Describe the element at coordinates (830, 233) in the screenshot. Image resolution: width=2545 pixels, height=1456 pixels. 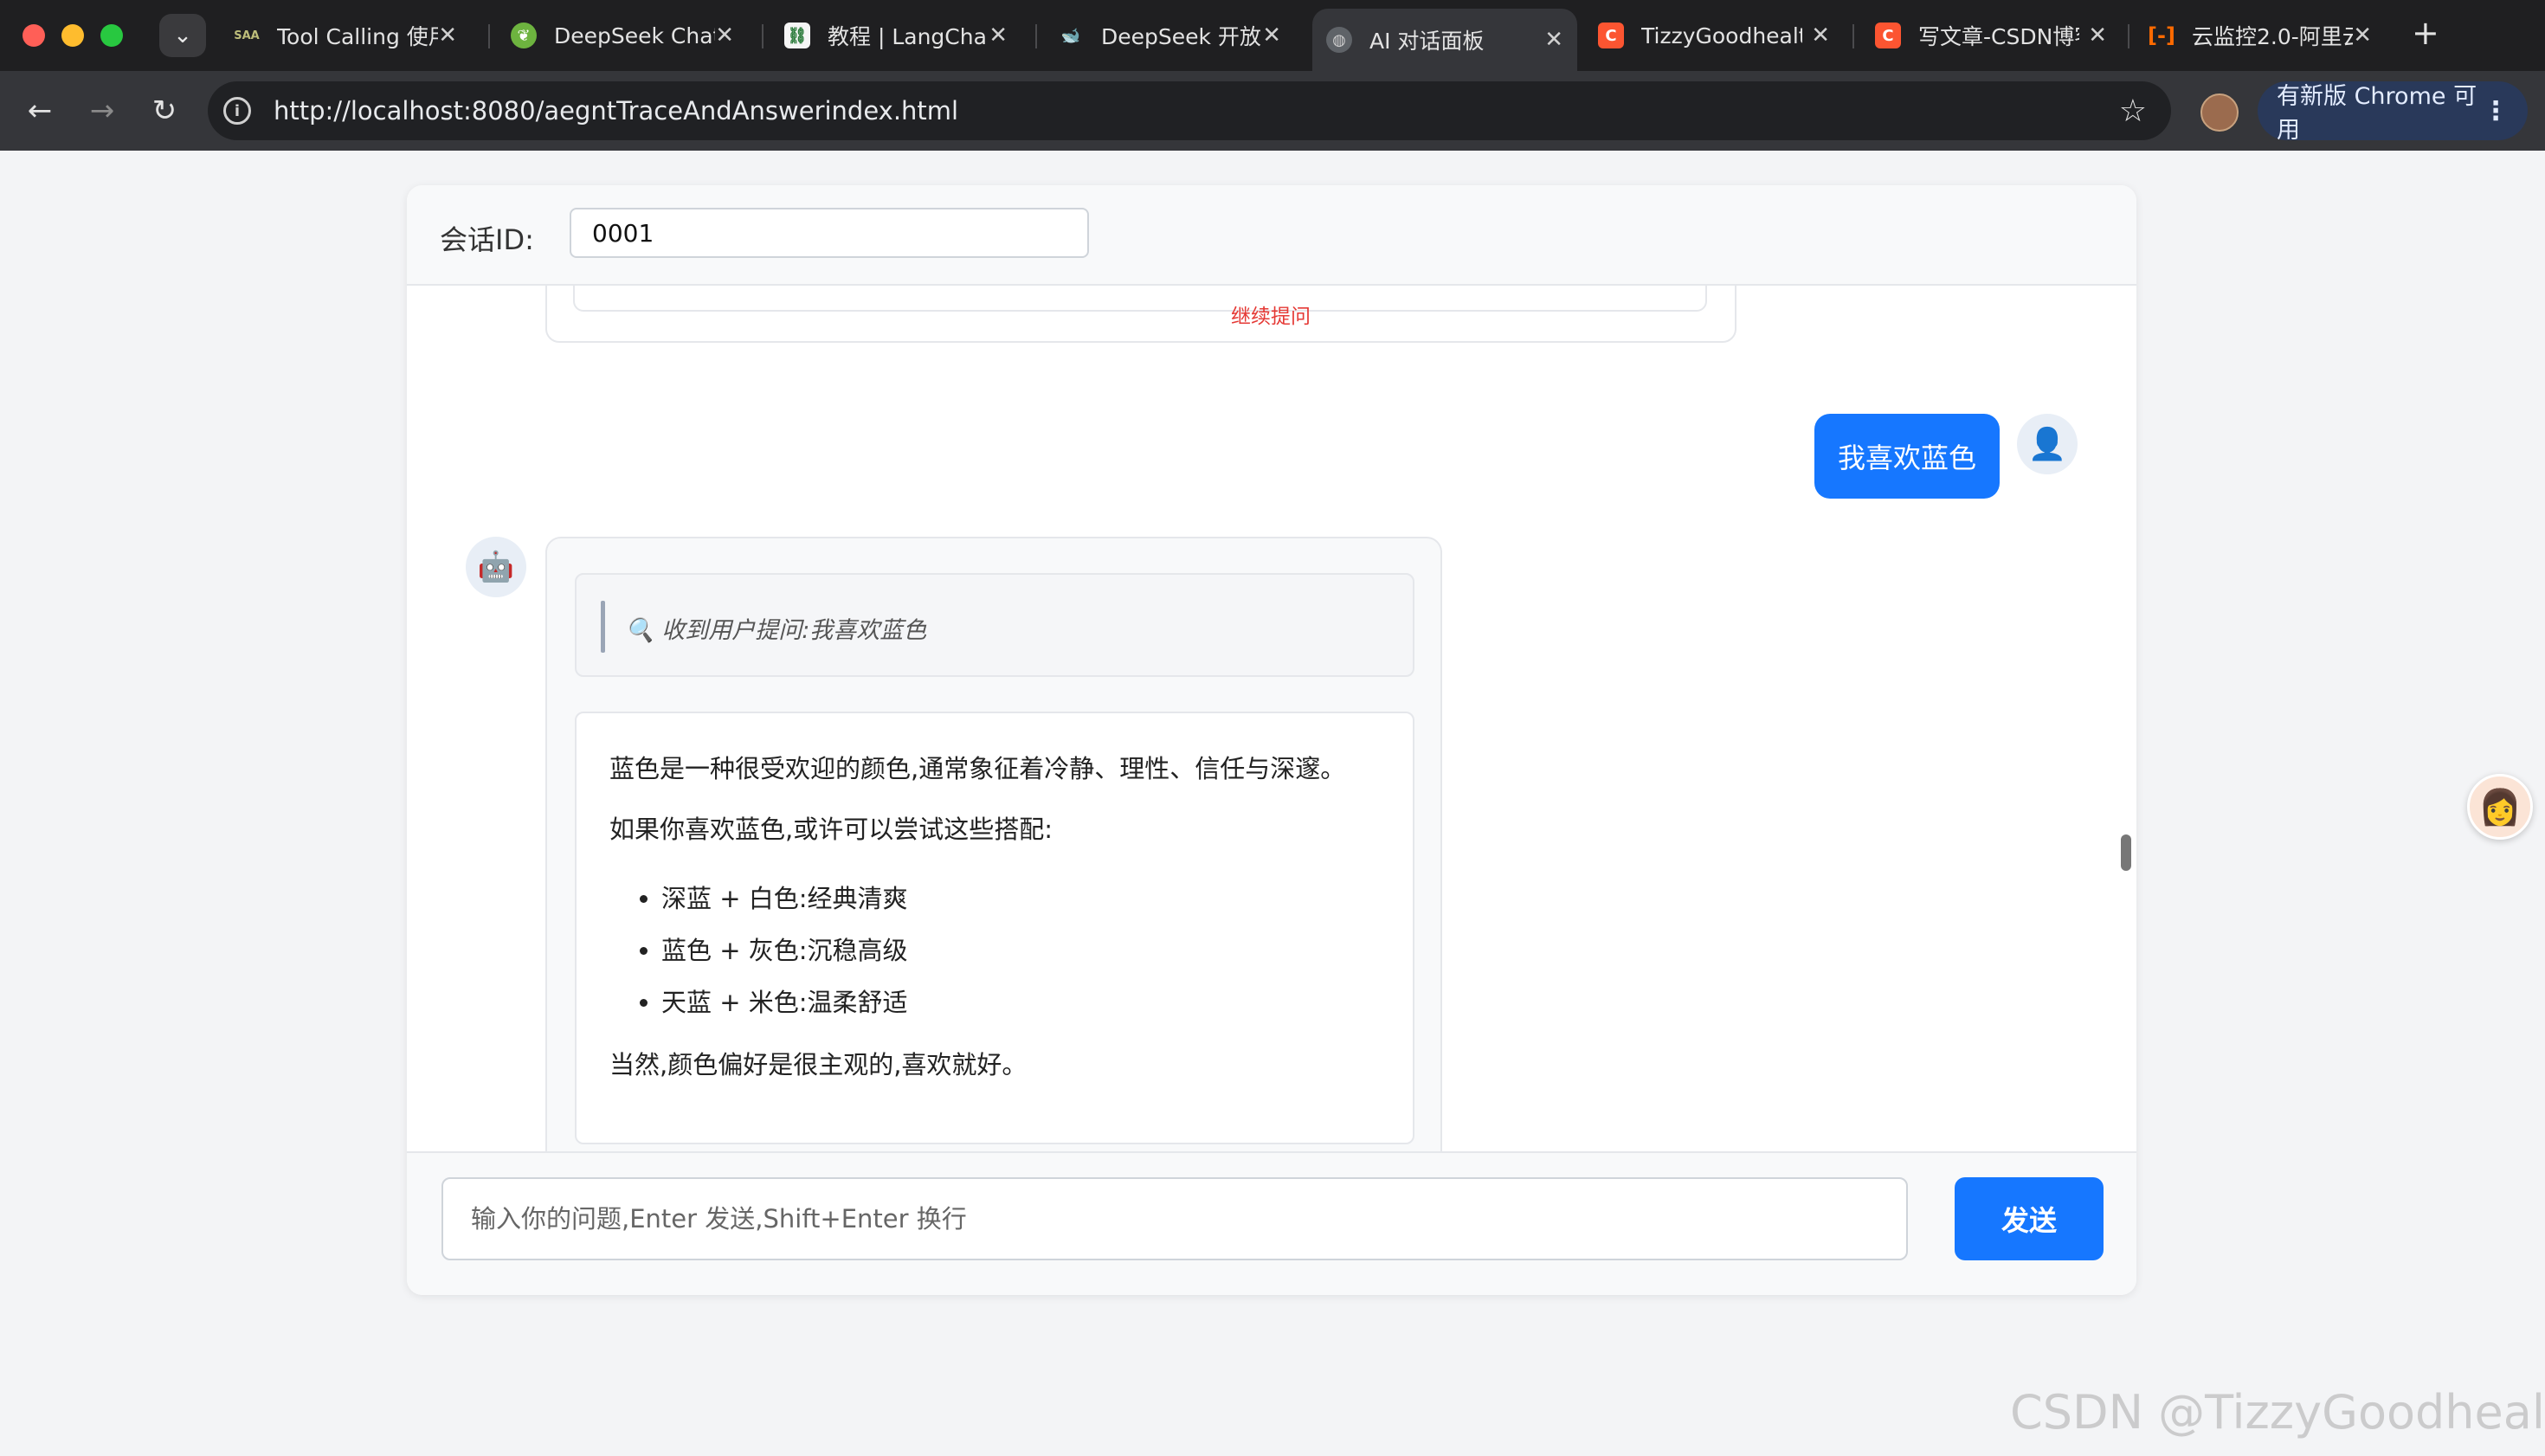
I see `session-id-input` at that location.